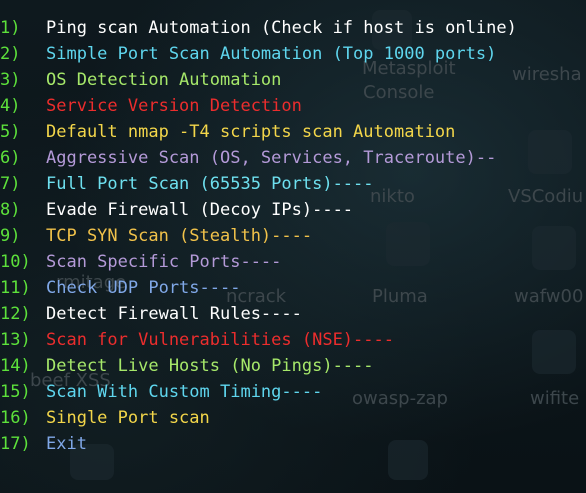 The width and height of the screenshot is (586, 493). What do you see at coordinates (550, 152) in the screenshot?
I see `vscodium-icon` at bounding box center [550, 152].